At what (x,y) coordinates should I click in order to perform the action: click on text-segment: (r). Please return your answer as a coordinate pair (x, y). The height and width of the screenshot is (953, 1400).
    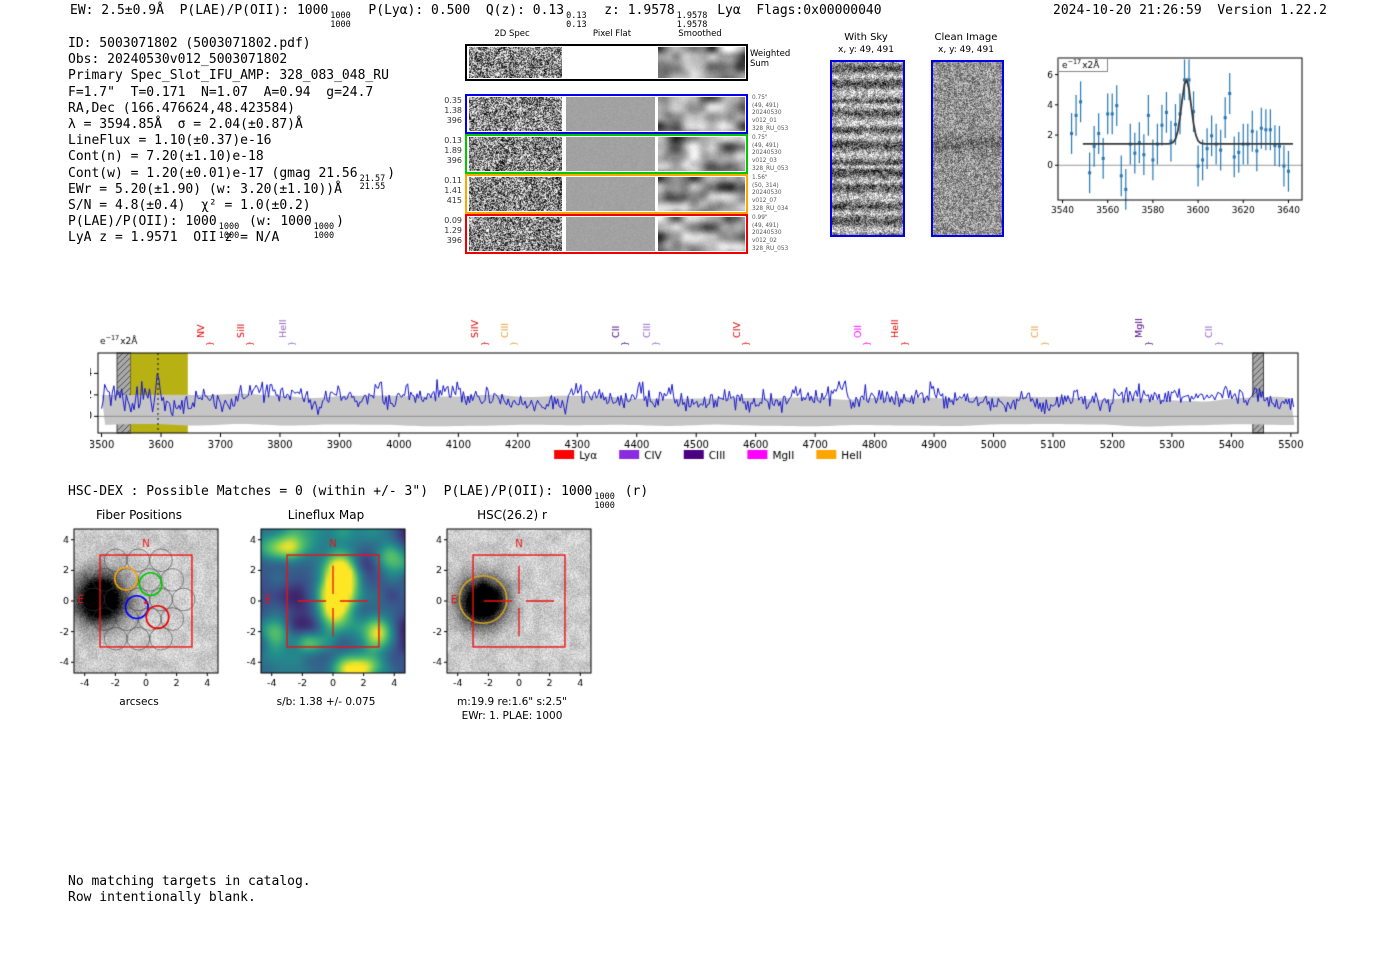
    Looking at the image, I should click on (632, 491).